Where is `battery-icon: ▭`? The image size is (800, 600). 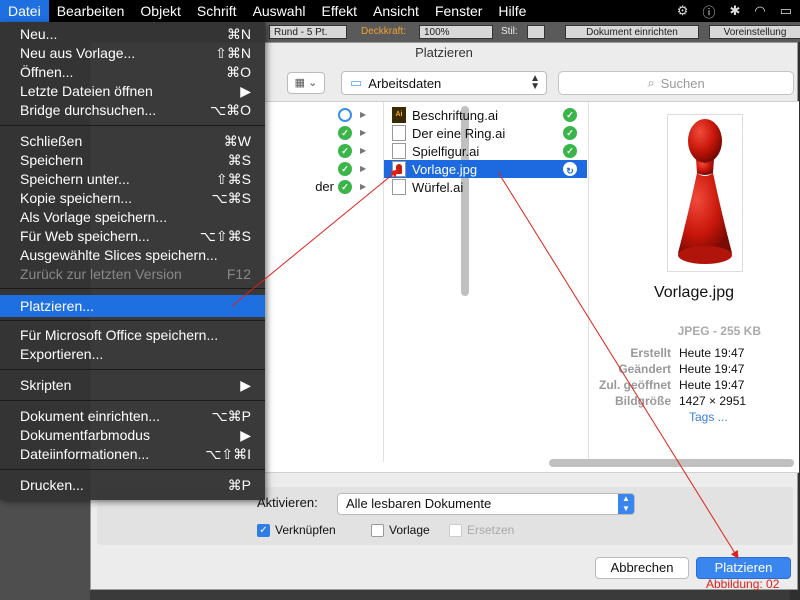
battery-icon: ▭ is located at coordinates (786, 11).